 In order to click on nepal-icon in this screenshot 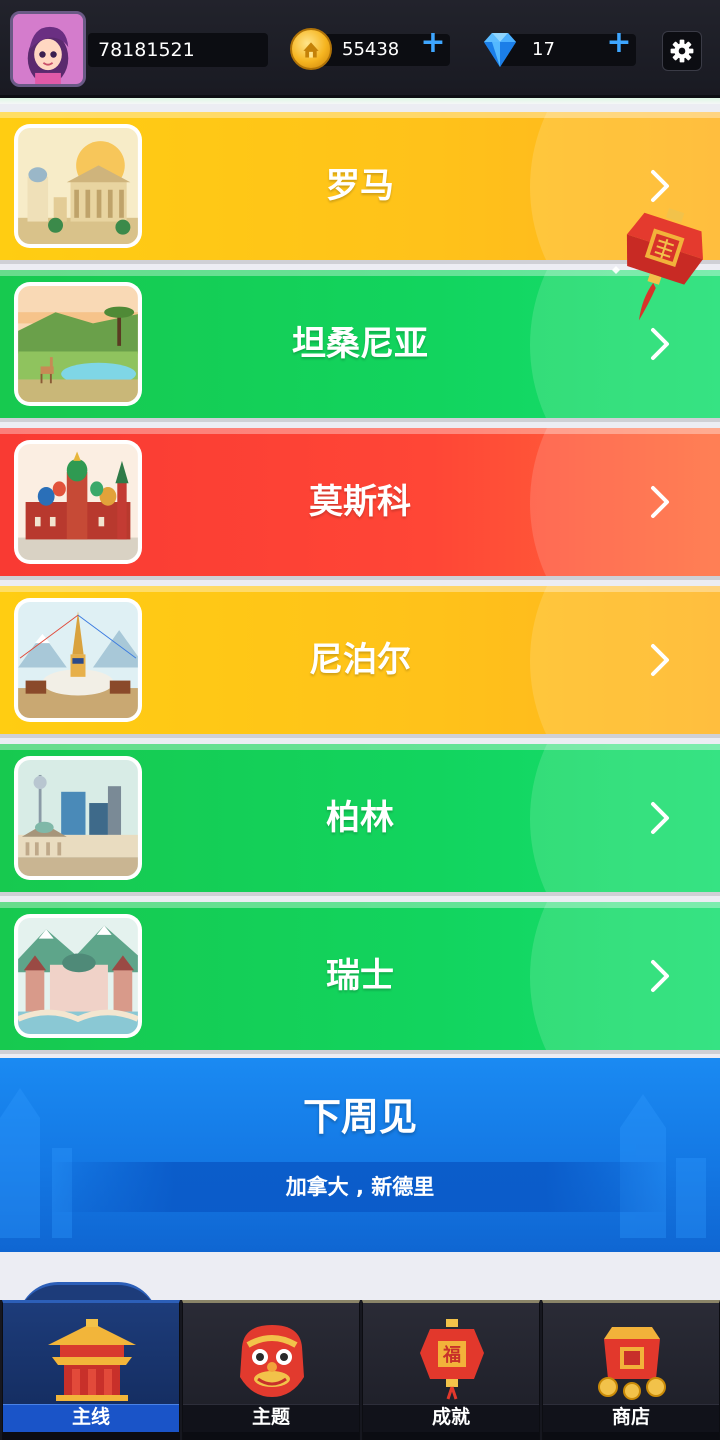, I will do `click(78, 660)`.